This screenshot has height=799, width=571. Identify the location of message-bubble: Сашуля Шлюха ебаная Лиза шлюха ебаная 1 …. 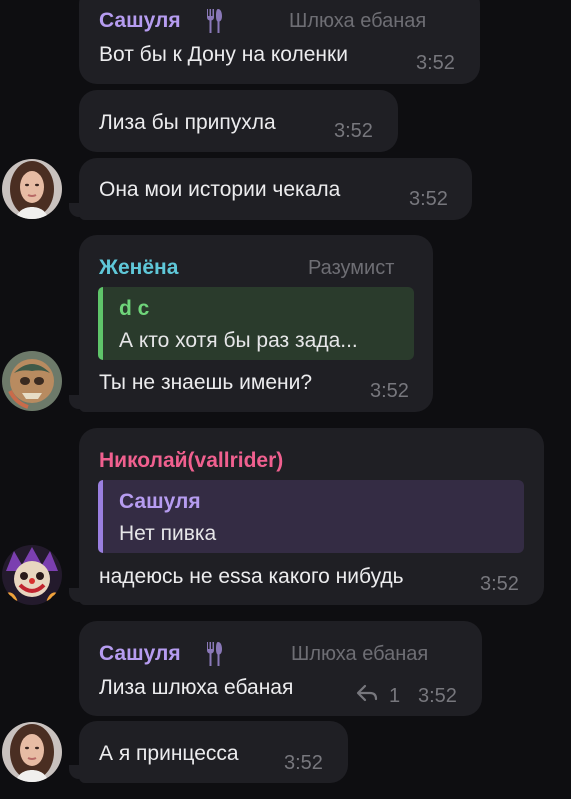
(280, 668).